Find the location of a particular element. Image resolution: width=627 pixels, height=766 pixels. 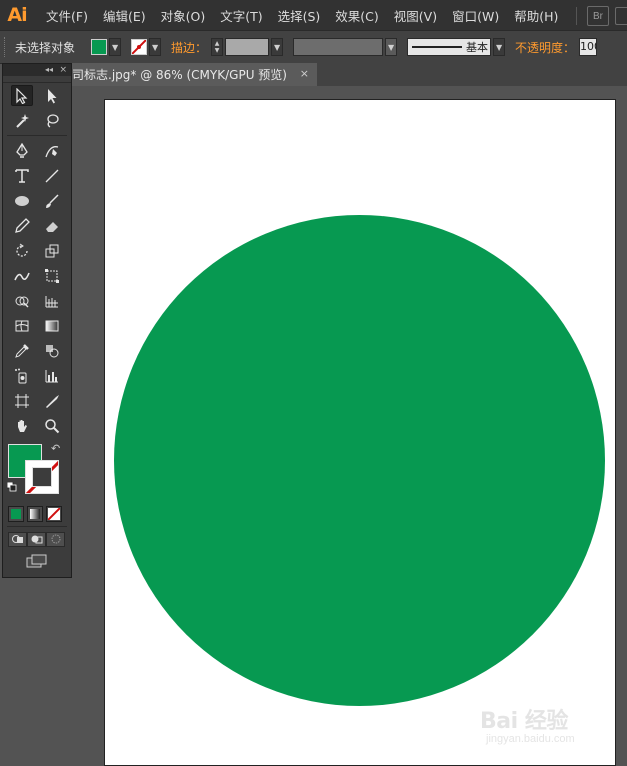

shape-builder-icon is located at coordinates (22, 301).